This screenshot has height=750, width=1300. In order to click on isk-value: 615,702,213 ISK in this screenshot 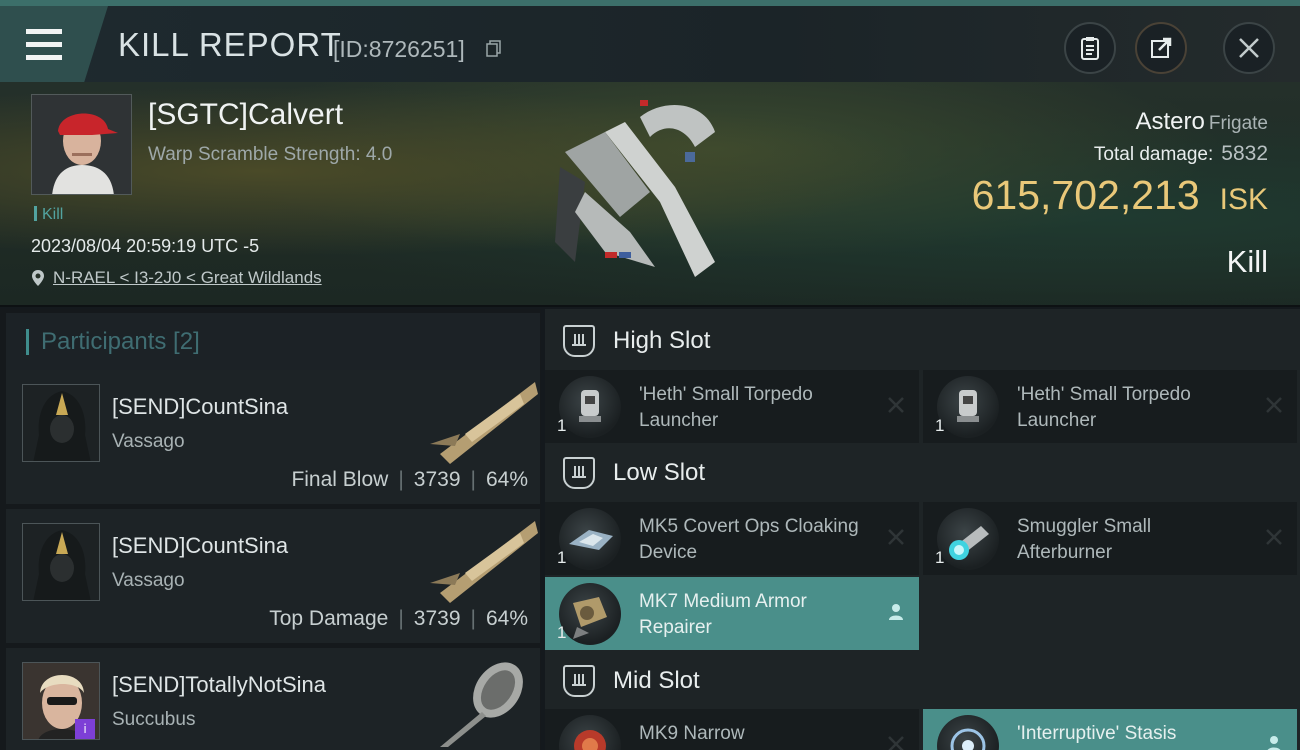, I will do `click(1120, 195)`.